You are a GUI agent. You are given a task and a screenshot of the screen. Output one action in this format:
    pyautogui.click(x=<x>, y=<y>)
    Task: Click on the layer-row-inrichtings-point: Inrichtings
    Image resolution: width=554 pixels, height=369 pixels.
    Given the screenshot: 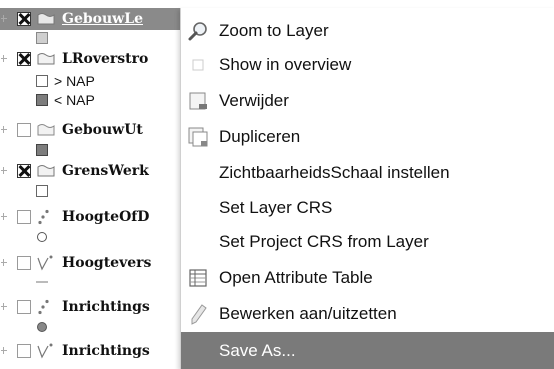 What is the action you would take?
    pyautogui.click(x=75, y=307)
    